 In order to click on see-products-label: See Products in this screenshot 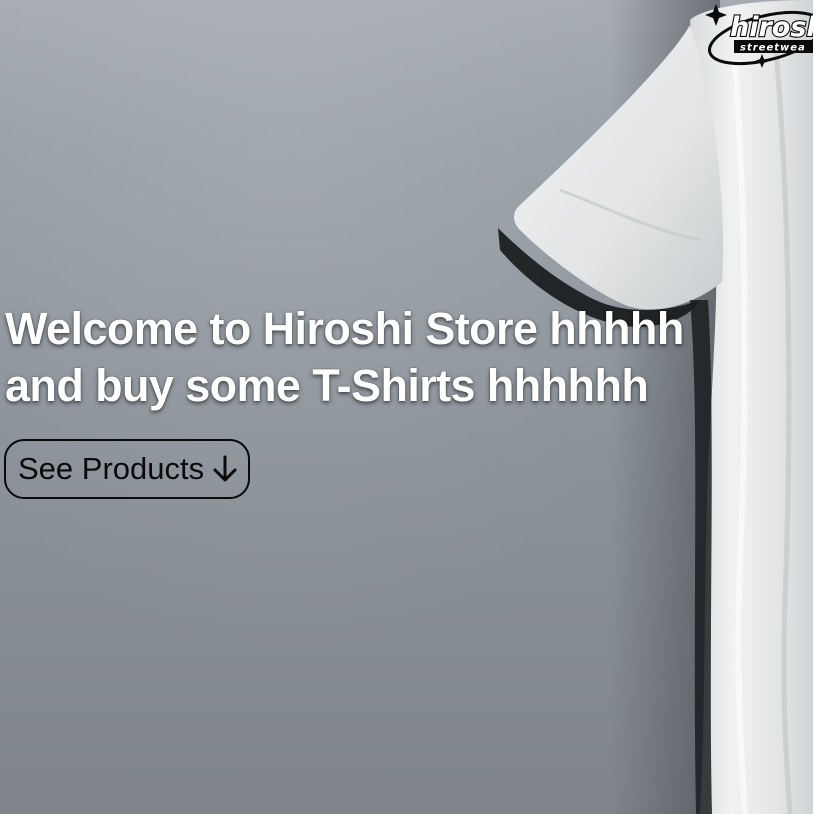, I will do `click(111, 468)`.